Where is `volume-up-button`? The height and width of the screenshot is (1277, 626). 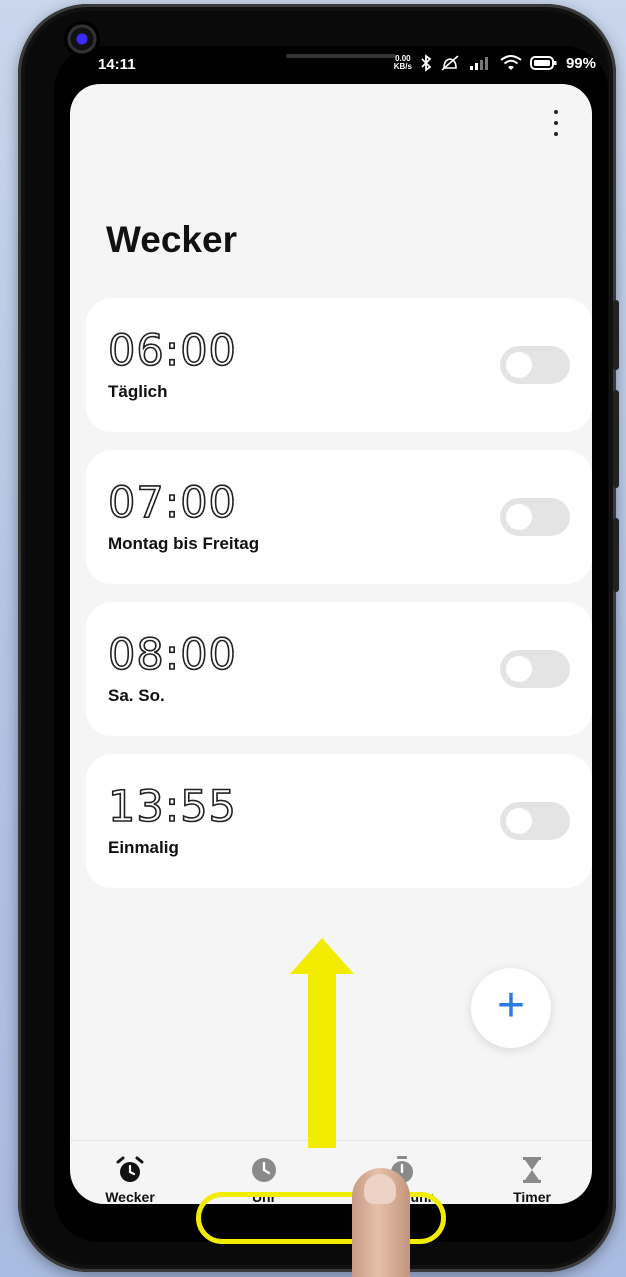 volume-up-button is located at coordinates (616, 335).